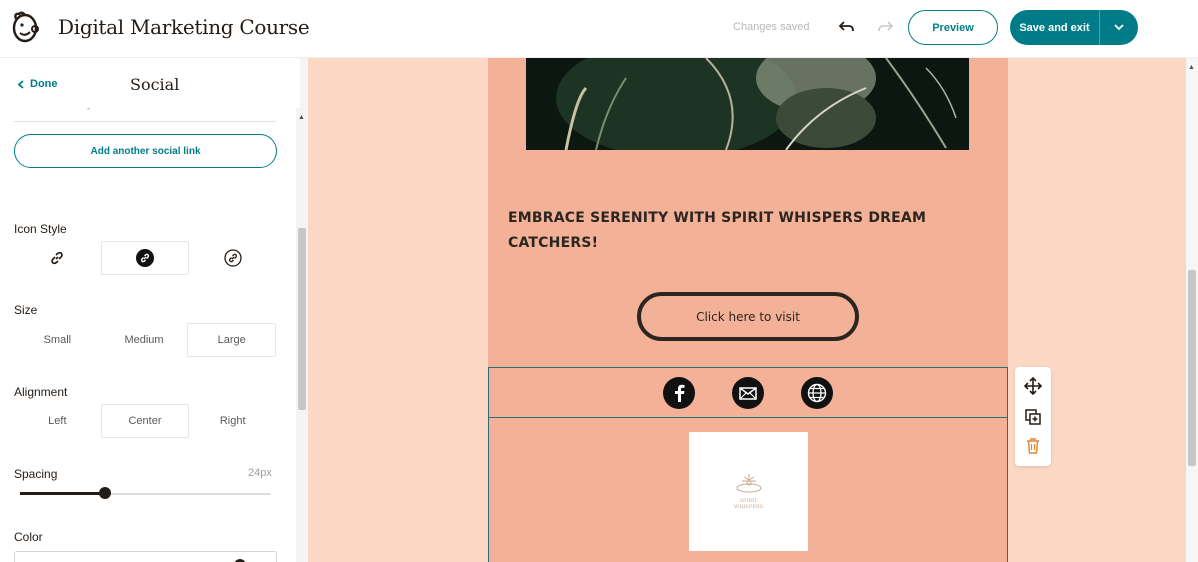 The image size is (1198, 562). I want to click on icon-style-solid, so click(145, 258).